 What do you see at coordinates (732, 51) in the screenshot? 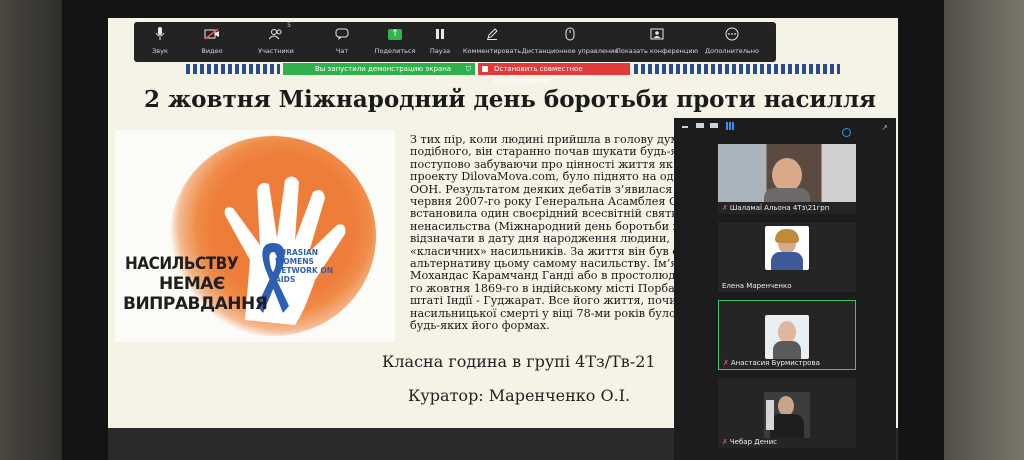
I see `more-label: Дополнительно` at bounding box center [732, 51].